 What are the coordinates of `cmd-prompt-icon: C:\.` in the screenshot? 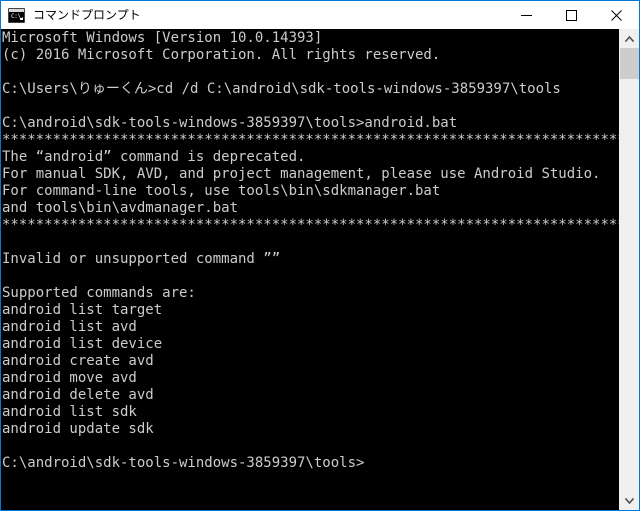 It's located at (16, 15).